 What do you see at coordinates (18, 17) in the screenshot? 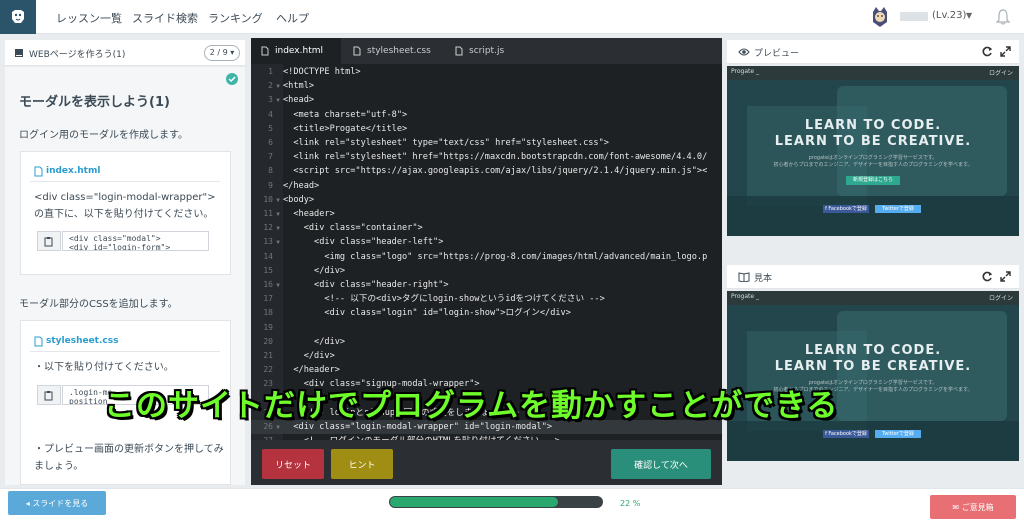
I see `progate-logo` at bounding box center [18, 17].